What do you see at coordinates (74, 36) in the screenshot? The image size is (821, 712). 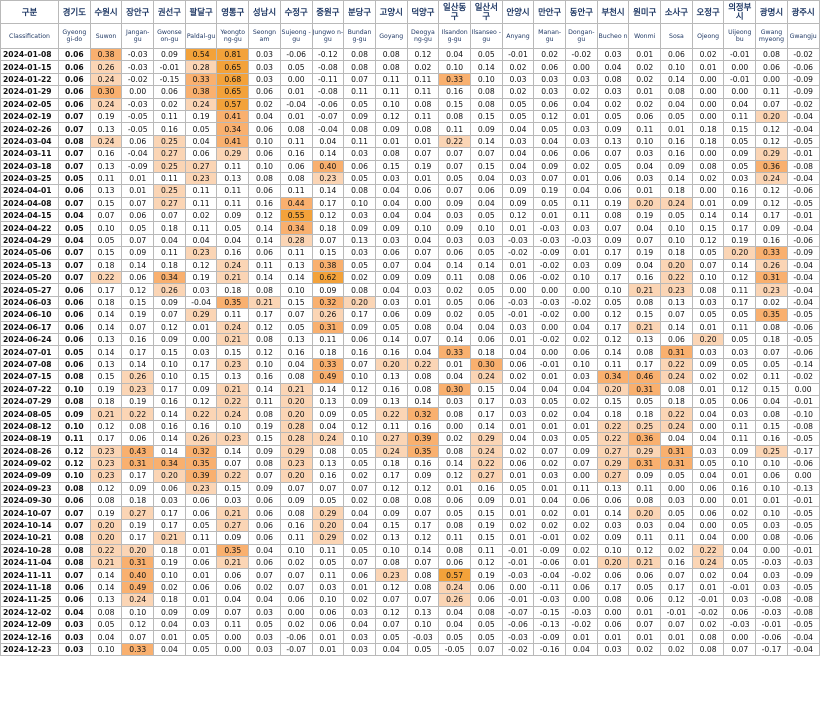 I see `column-header-en: Gyeong gi-do` at bounding box center [74, 36].